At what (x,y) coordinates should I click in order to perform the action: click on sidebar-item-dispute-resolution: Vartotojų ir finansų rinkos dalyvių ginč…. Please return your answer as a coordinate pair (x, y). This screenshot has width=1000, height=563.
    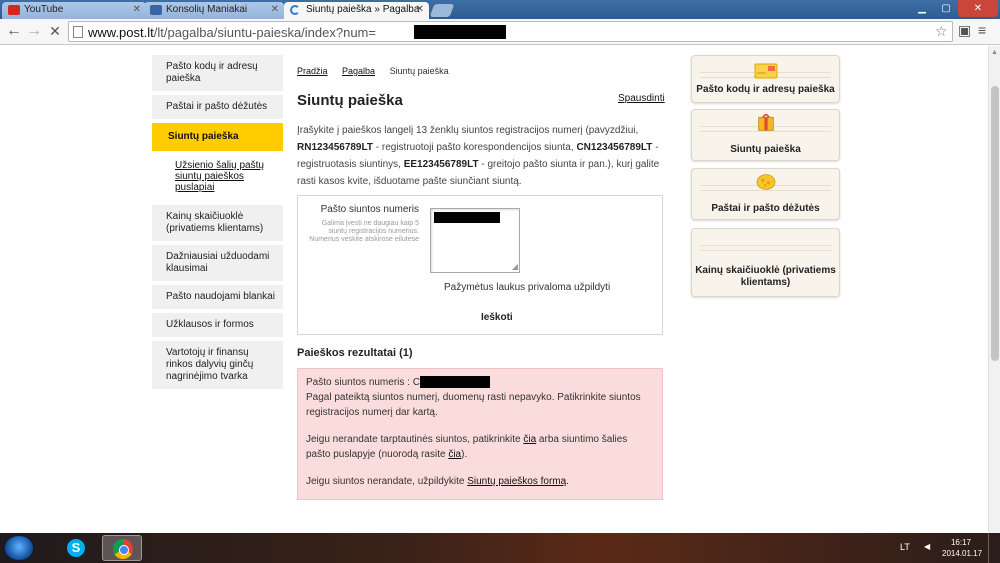
    Looking at the image, I should click on (217, 365).